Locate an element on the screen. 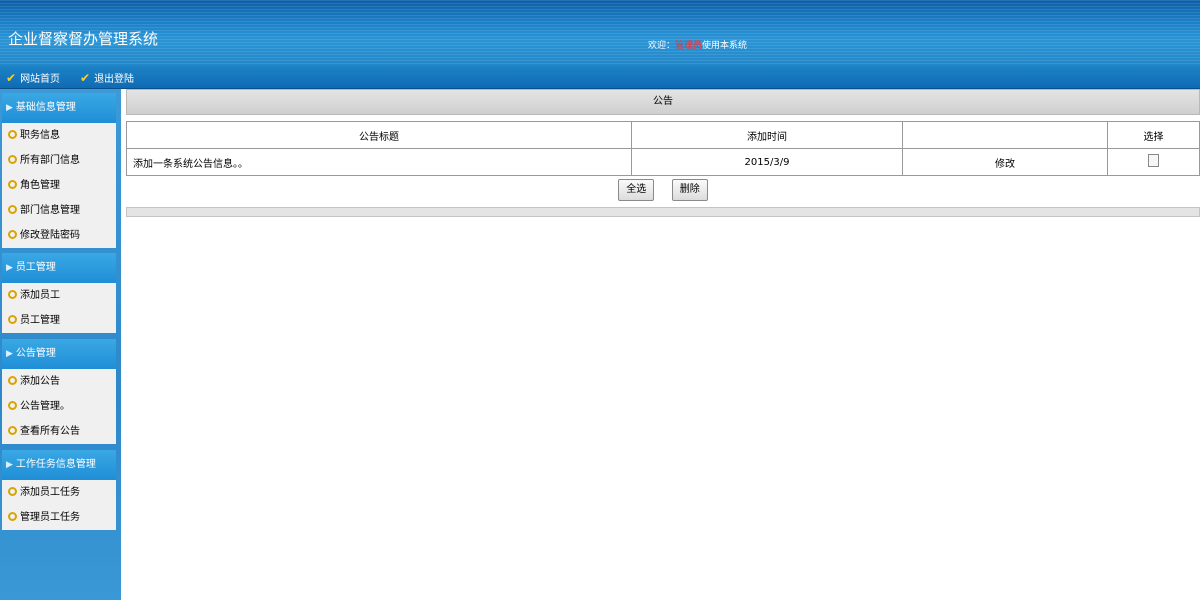 This screenshot has width=1200, height=600. sidebar-item-label: 公告管理。 is located at coordinates (45, 406).